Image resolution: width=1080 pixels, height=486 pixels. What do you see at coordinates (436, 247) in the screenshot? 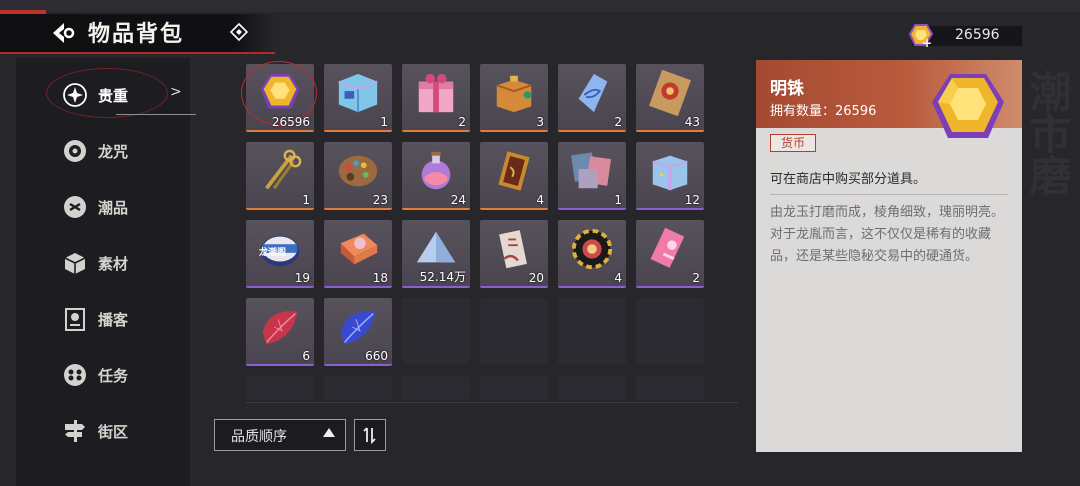
I see `sugar-pile-icon` at bounding box center [436, 247].